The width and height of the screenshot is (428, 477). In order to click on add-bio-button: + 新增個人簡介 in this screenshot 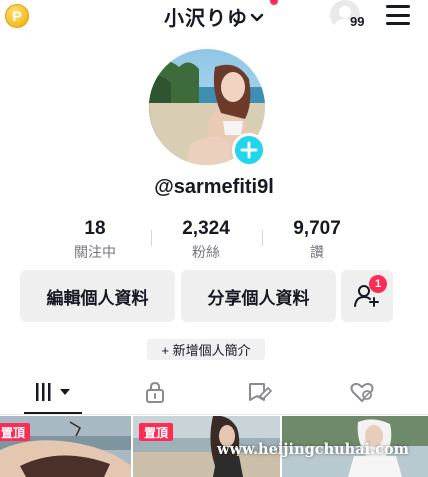, I will do `click(206, 349)`.